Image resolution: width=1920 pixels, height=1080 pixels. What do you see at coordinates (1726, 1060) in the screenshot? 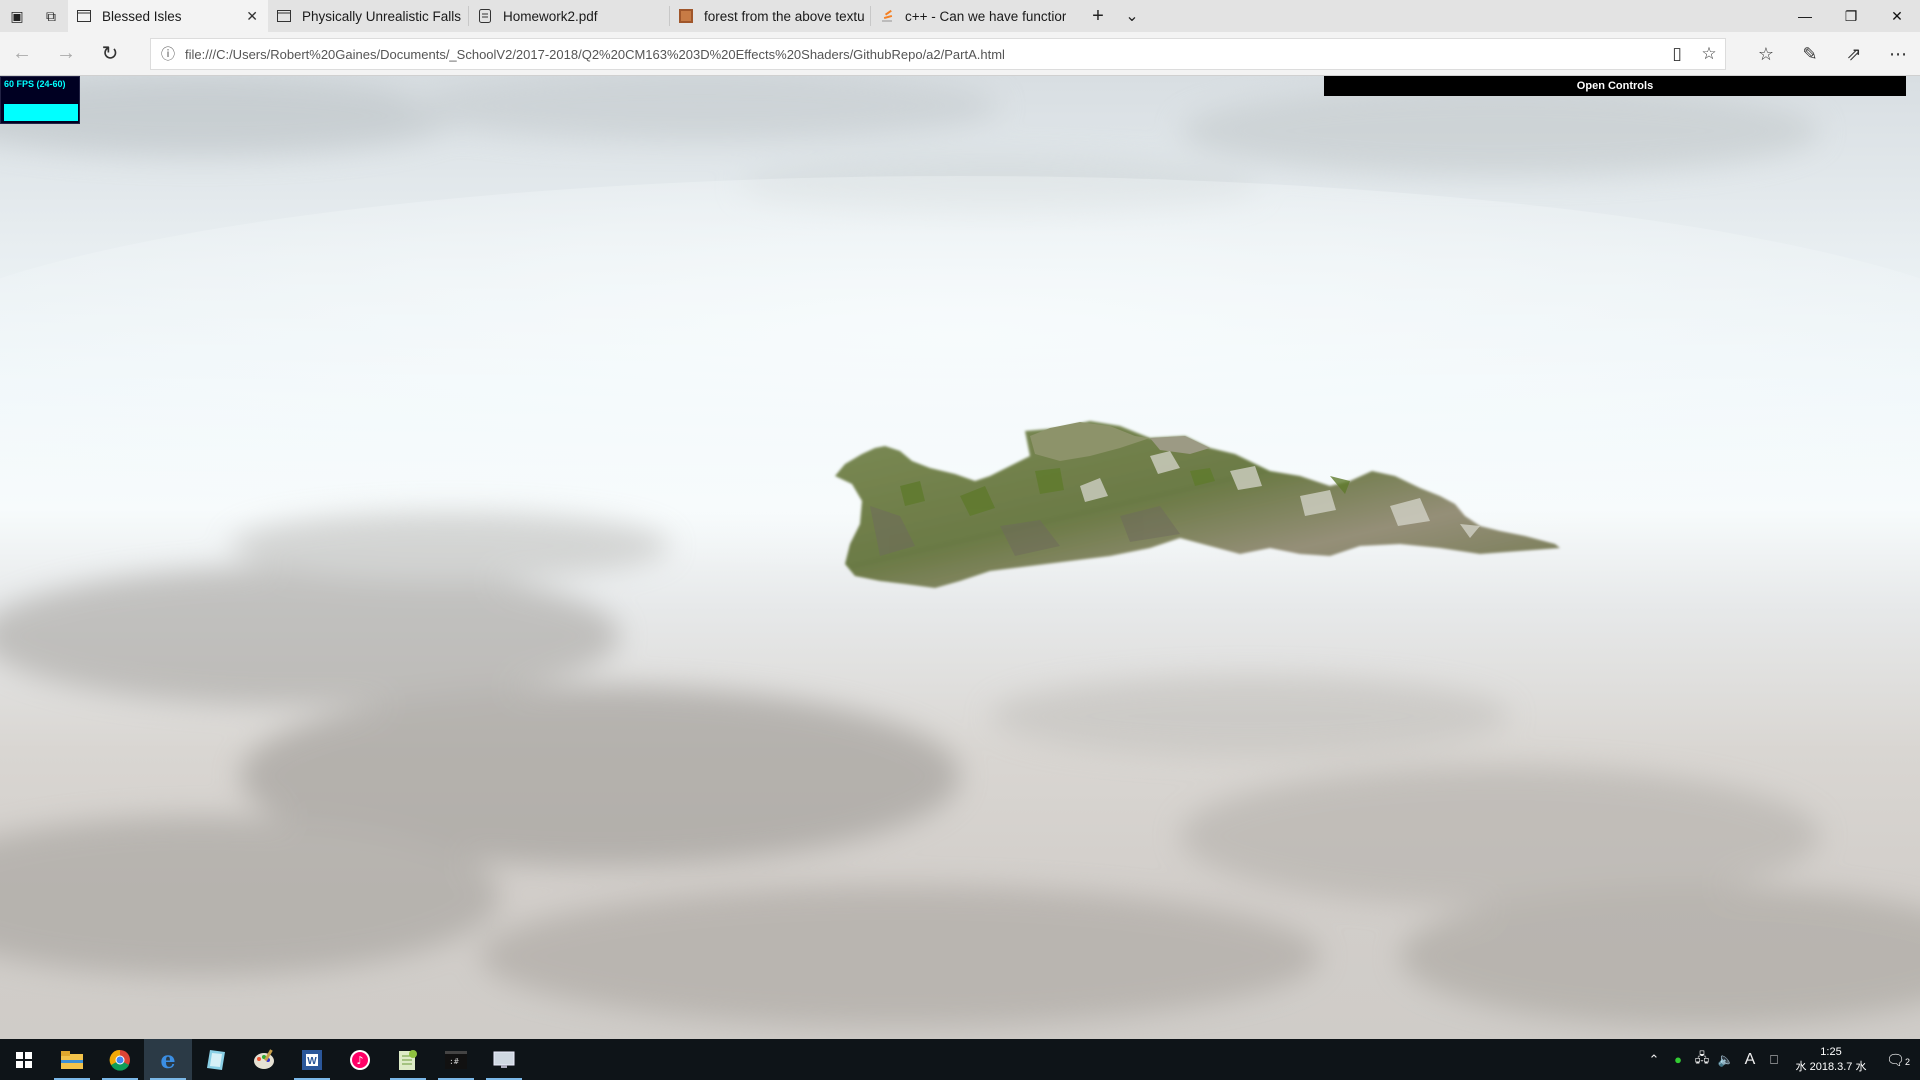
I see `volume-icon: 🔈` at bounding box center [1726, 1060].